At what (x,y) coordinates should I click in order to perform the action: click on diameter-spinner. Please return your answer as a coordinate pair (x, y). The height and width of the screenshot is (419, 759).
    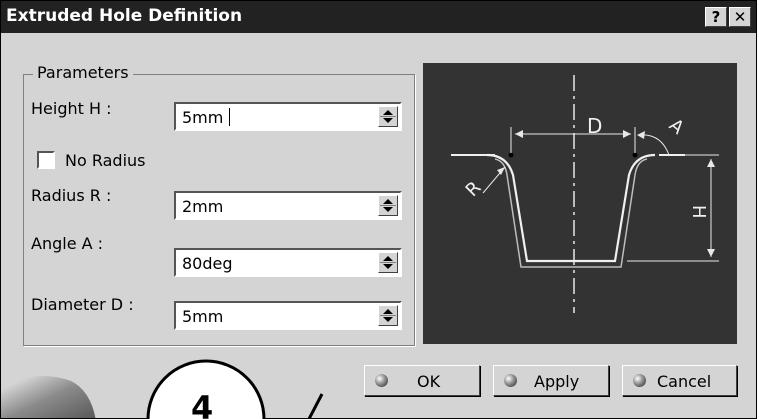
    Looking at the image, I should click on (388, 315).